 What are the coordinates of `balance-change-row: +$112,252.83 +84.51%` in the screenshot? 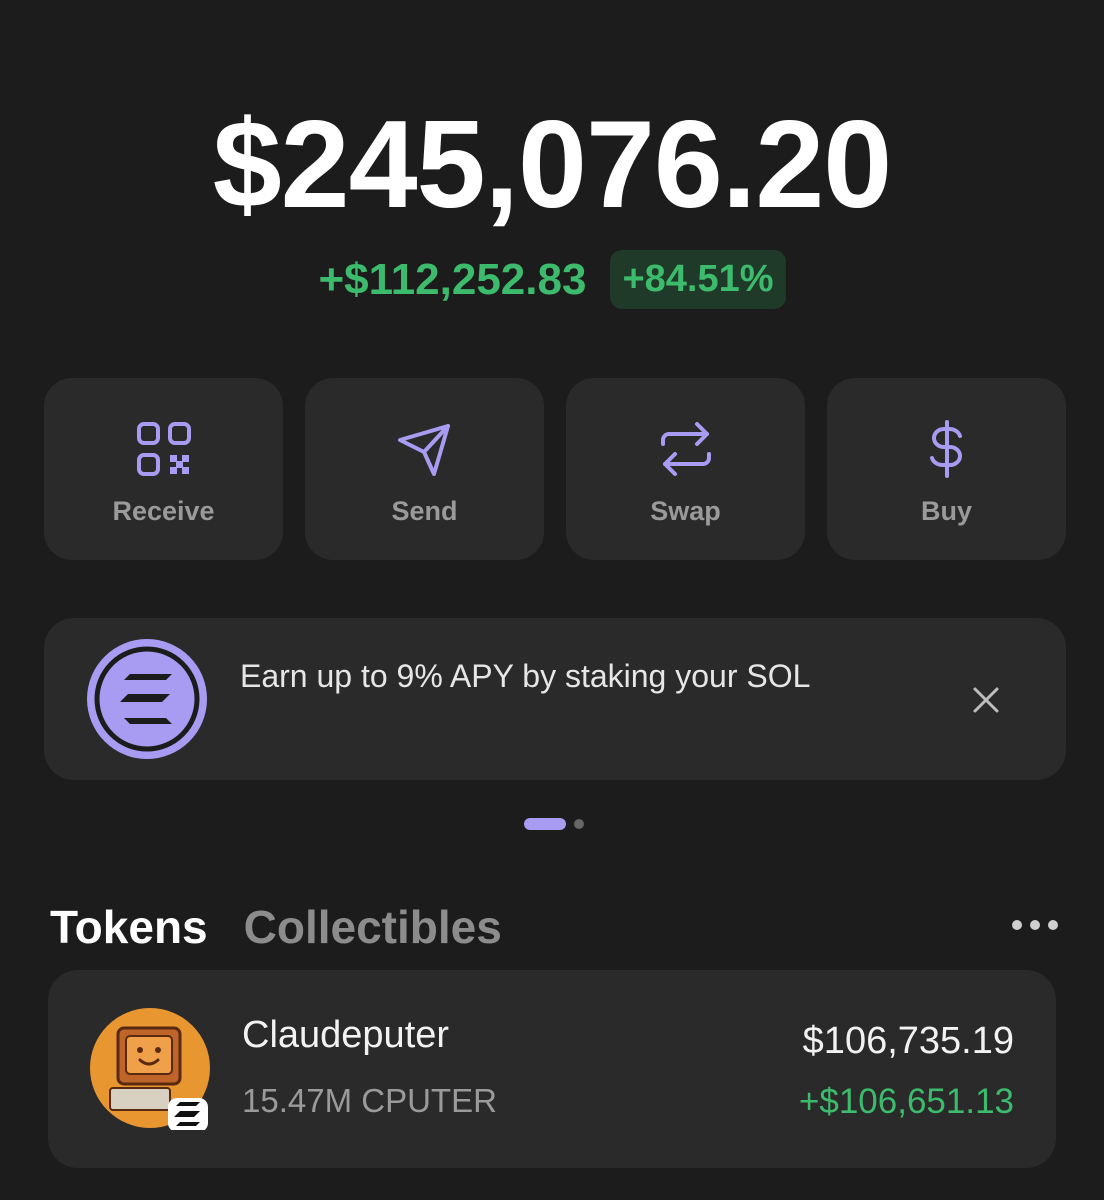 It's located at (552, 279).